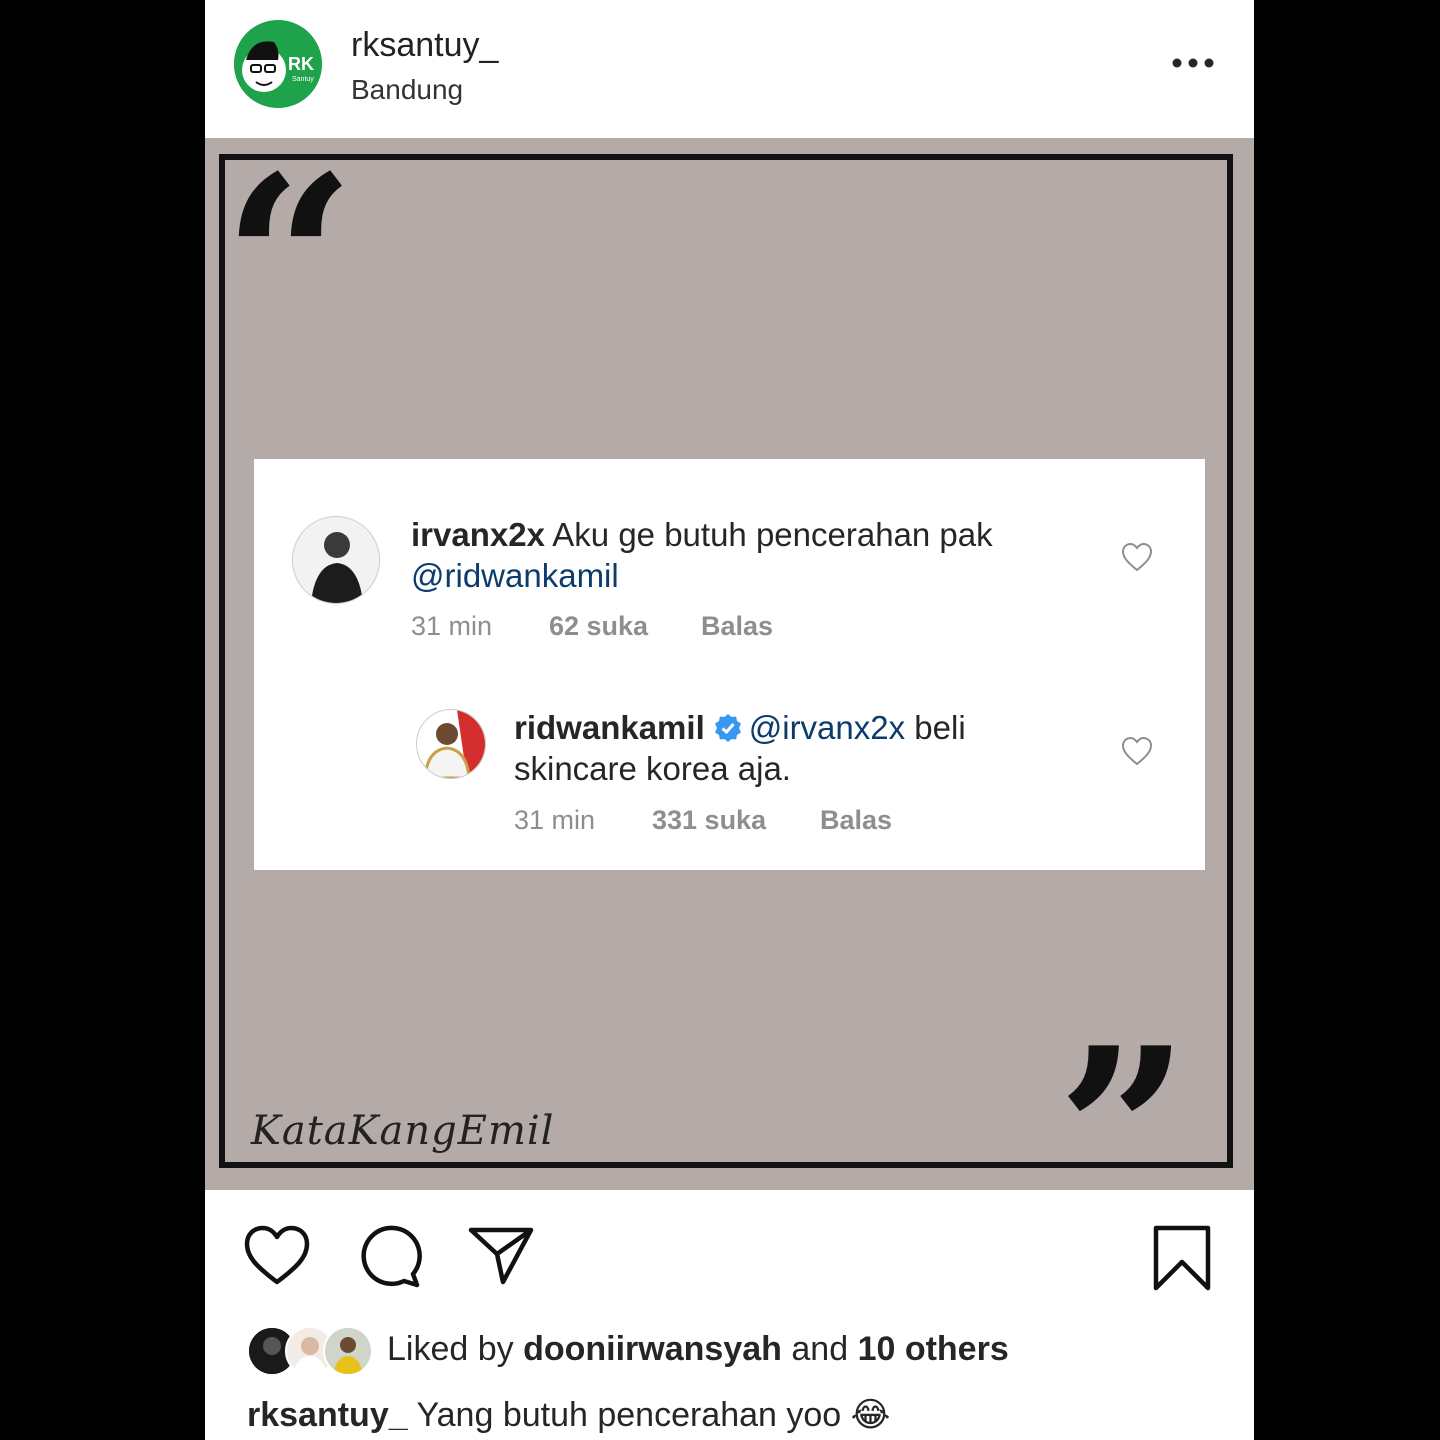  Describe the element at coordinates (424, 45) in the screenshot. I see `post-username: rksantuy_` at that location.